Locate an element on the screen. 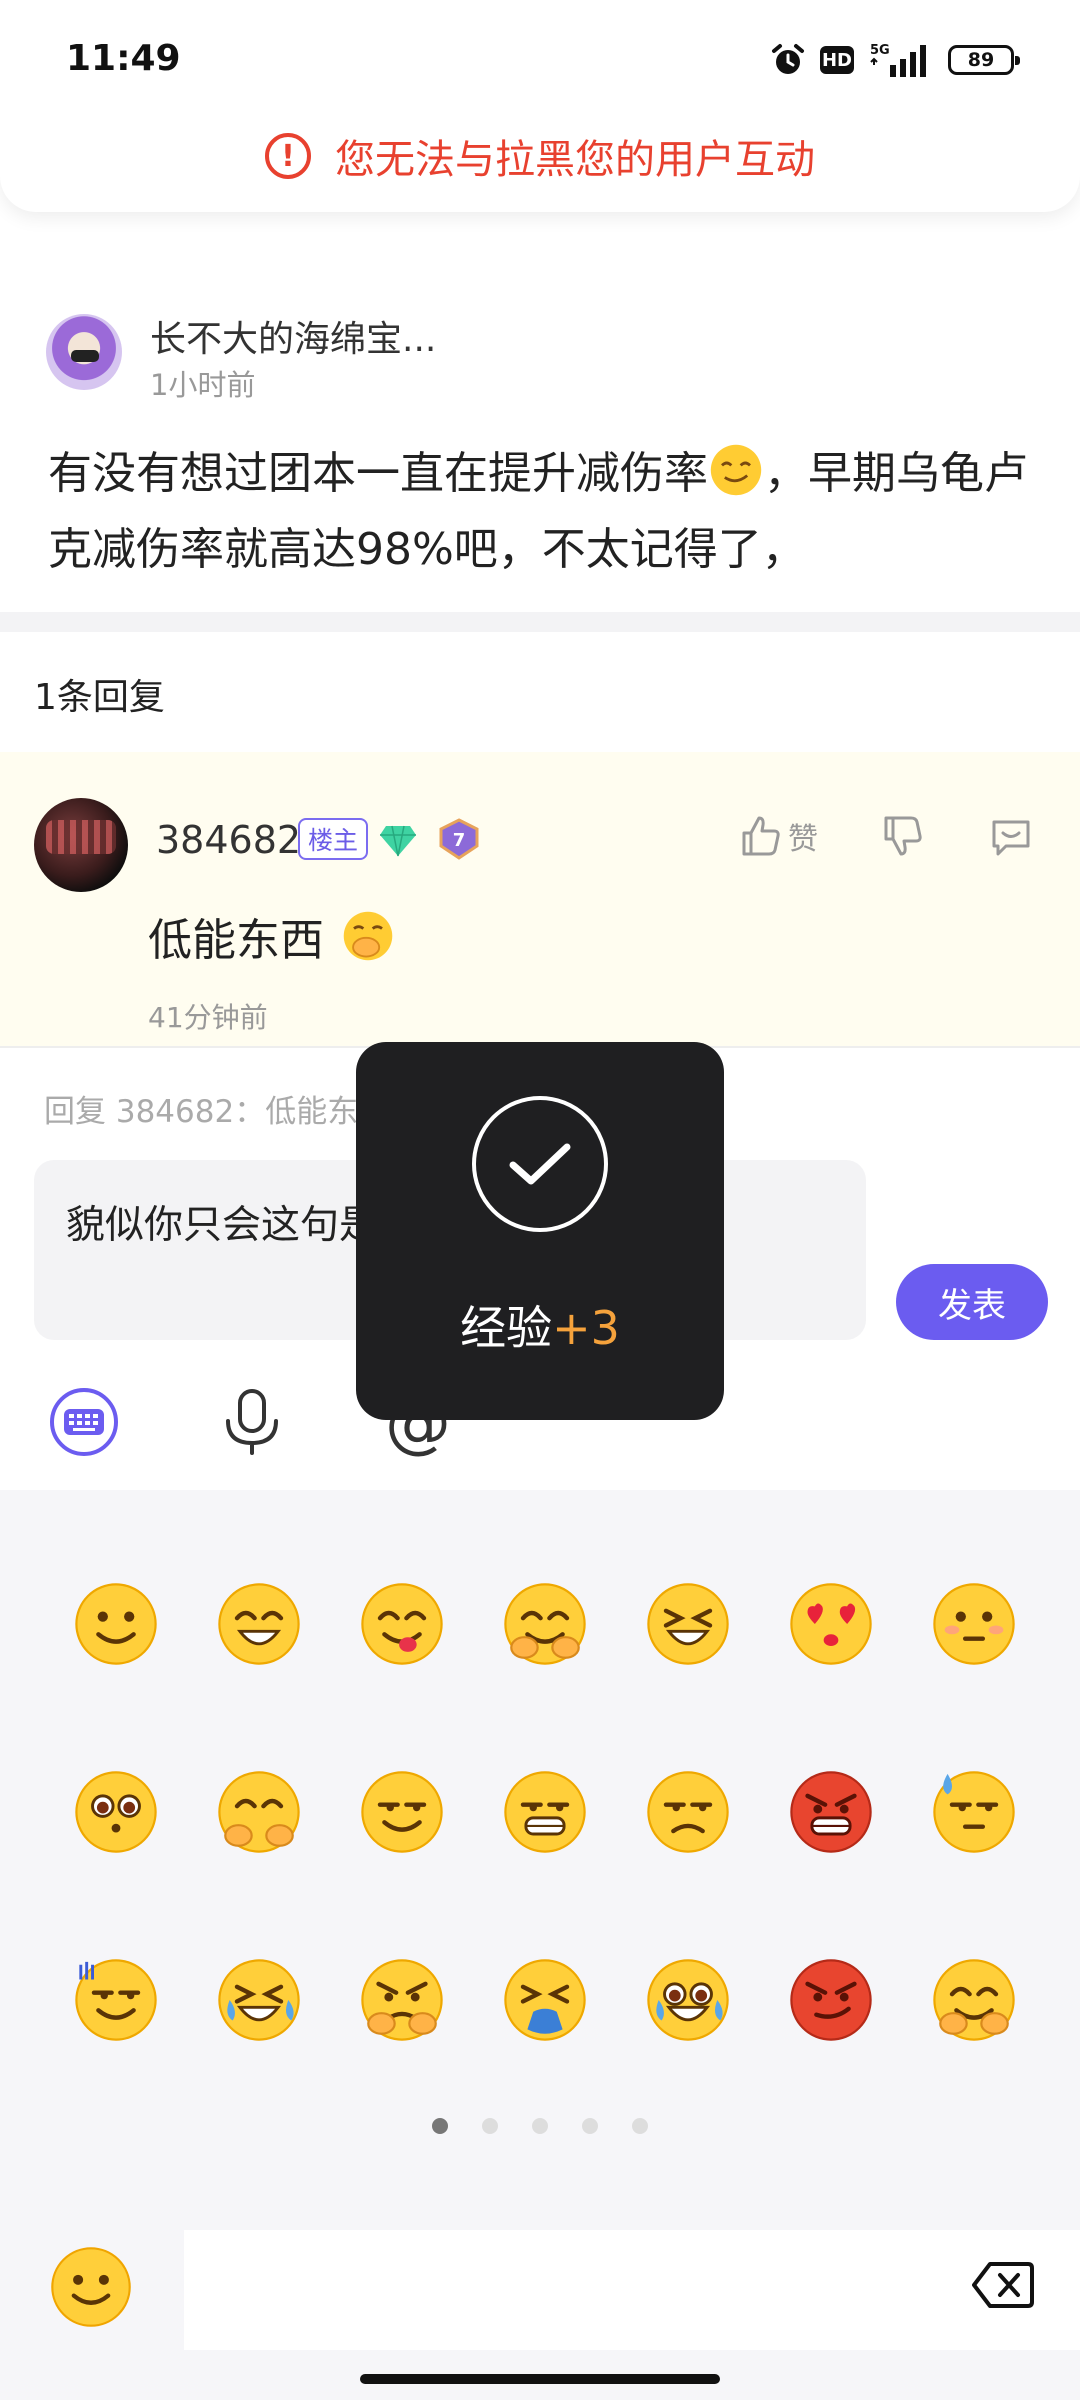 This screenshot has height=2400, width=1080. keyboard-icon is located at coordinates (84, 1422).